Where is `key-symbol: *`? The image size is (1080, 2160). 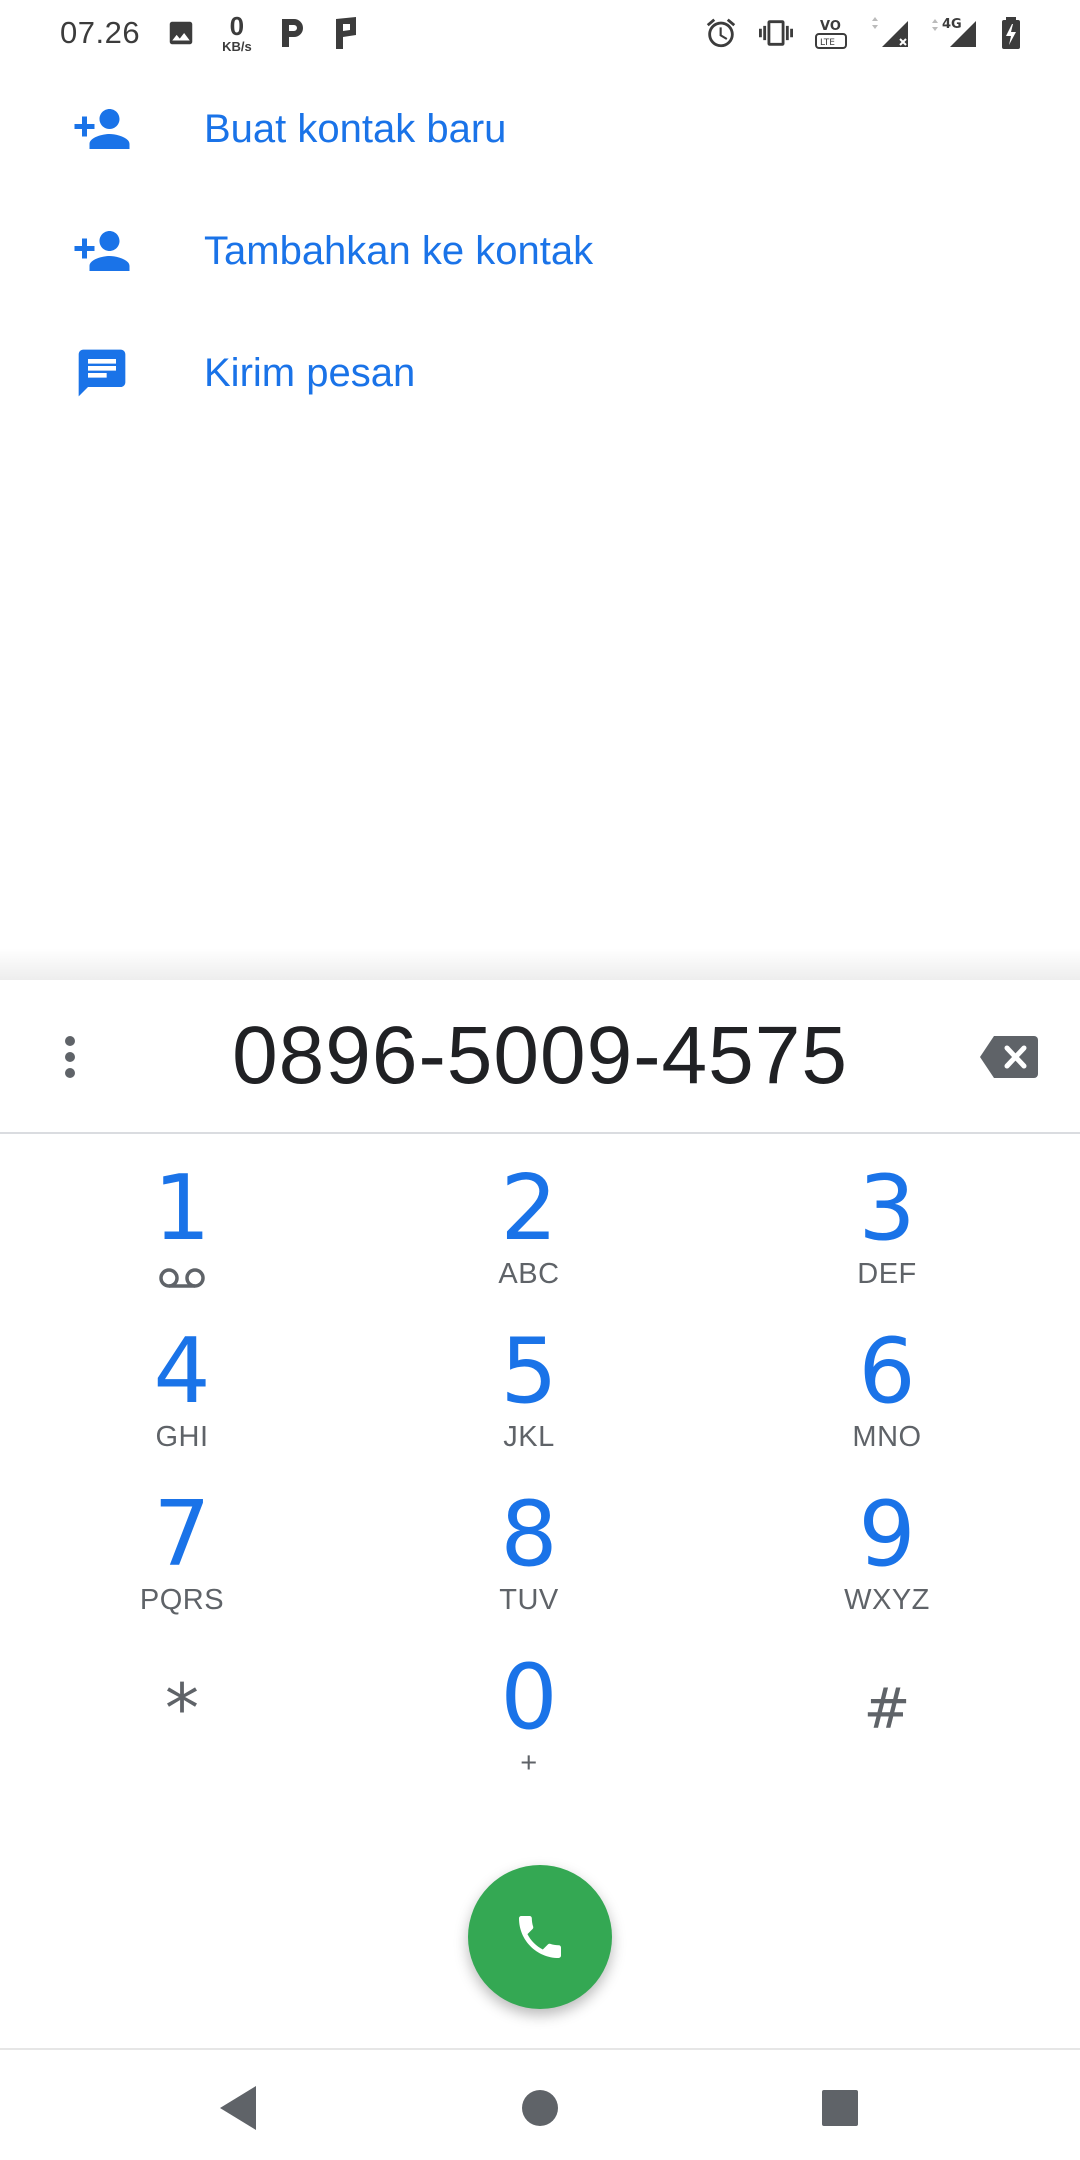 key-symbol: * is located at coordinates (182, 1709).